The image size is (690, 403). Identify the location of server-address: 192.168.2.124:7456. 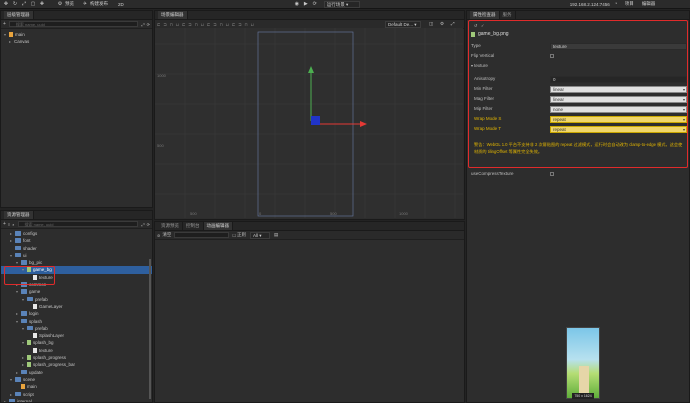
(590, 4).